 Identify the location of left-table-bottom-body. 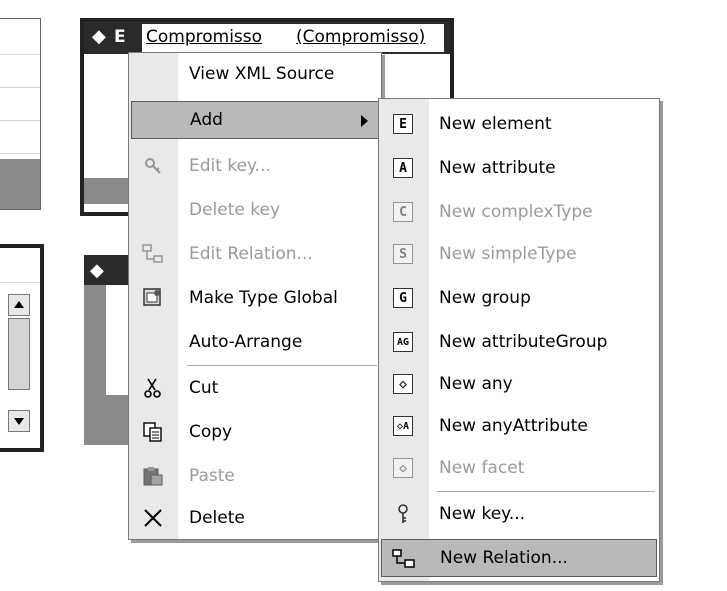
(20, 346).